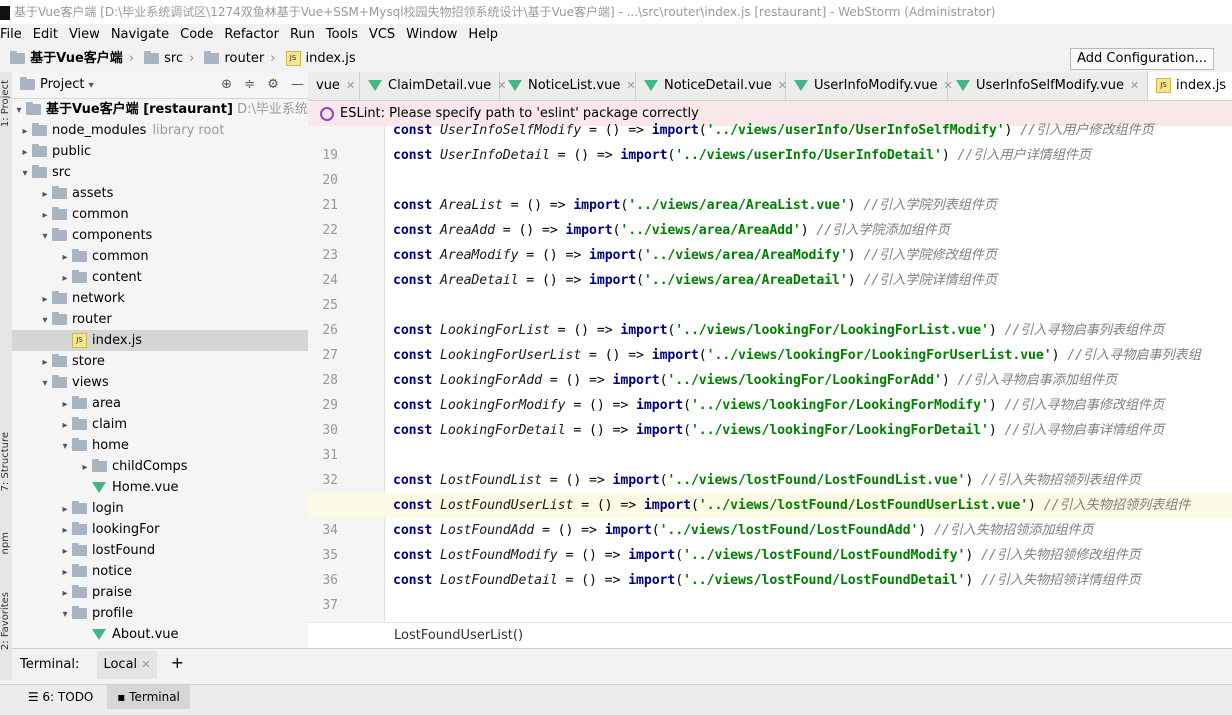 The height and width of the screenshot is (715, 1232). What do you see at coordinates (160, 424) in the screenshot?
I see `tree-item: ▸ claim` at bounding box center [160, 424].